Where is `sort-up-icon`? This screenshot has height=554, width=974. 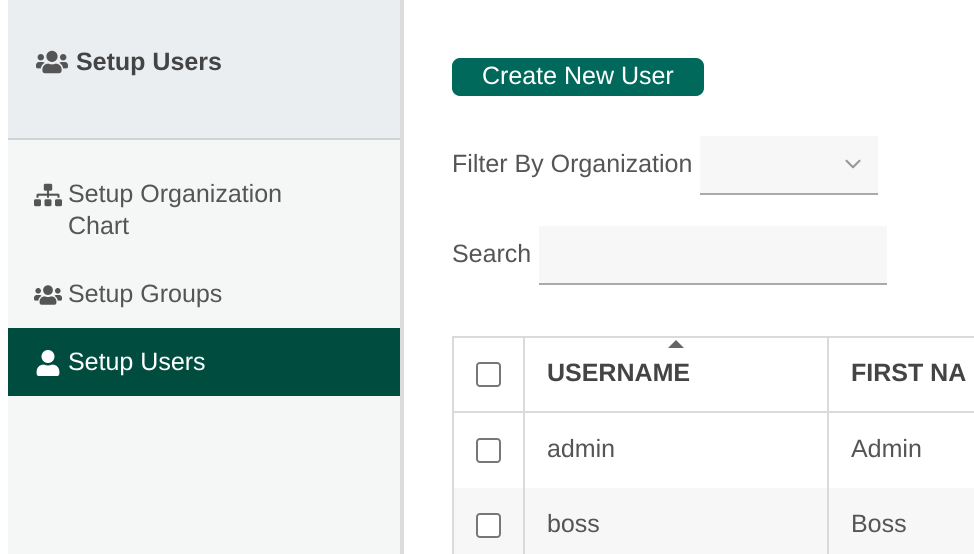
sort-up-icon is located at coordinates (676, 344).